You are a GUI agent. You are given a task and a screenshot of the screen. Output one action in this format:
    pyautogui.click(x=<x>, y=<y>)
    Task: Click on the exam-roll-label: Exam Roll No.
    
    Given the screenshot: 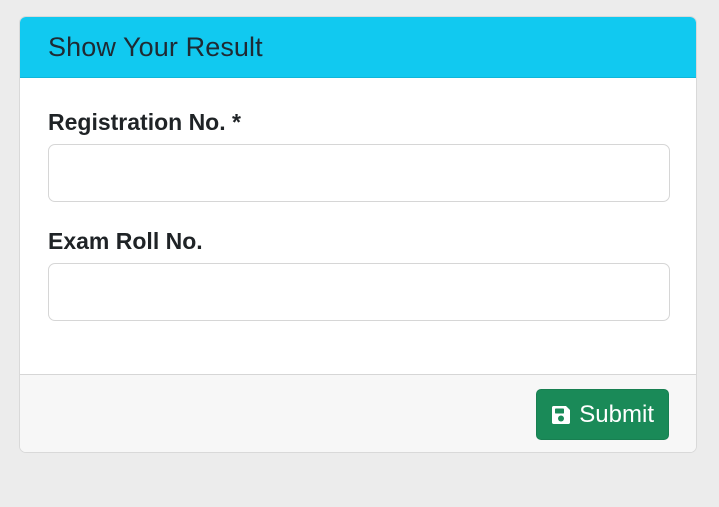 What is the action you would take?
    pyautogui.click(x=125, y=241)
    